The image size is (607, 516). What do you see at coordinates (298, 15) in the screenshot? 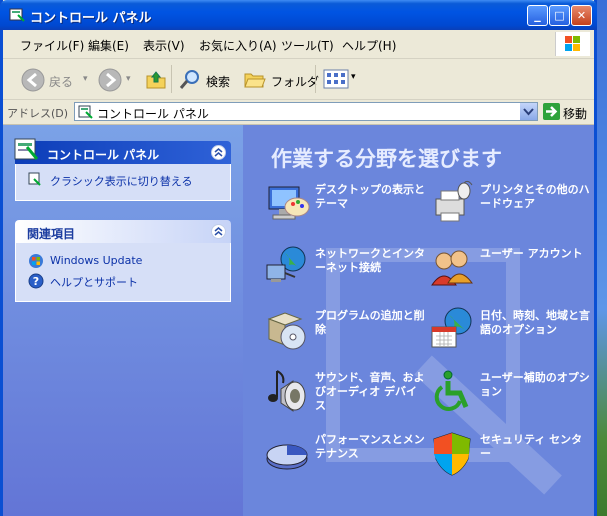
I see `title-bar: コントロール パネル _ □ ✕` at bounding box center [298, 15].